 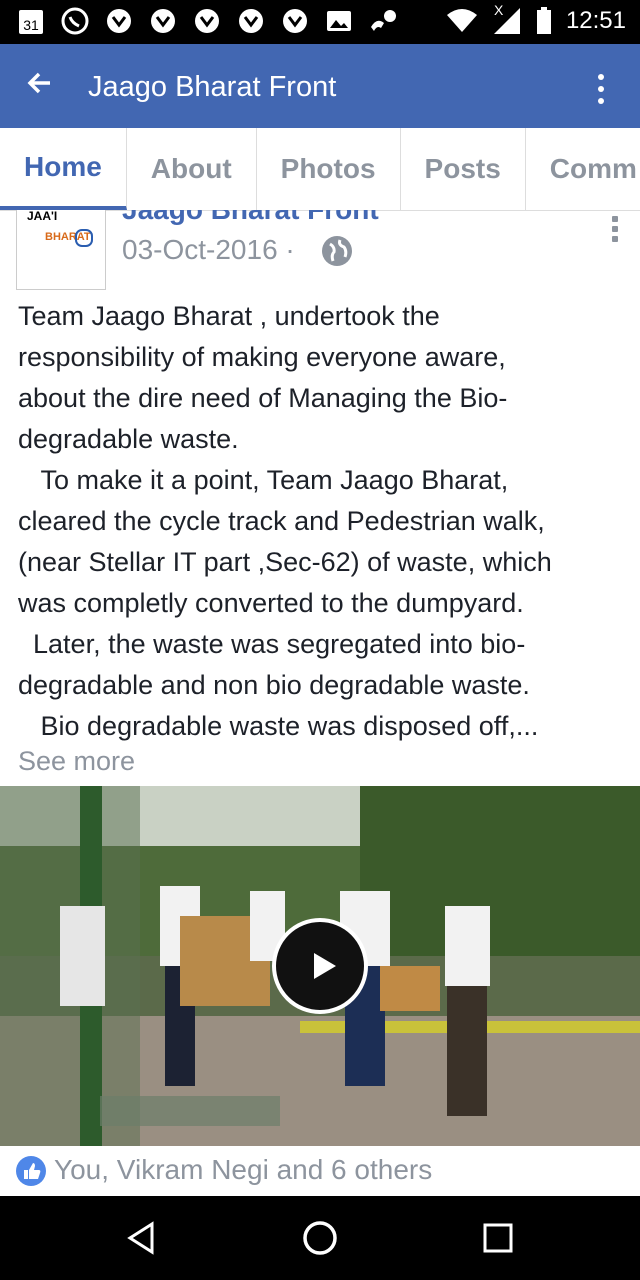 What do you see at coordinates (38, 83) in the screenshot?
I see `arrow-left-icon` at bounding box center [38, 83].